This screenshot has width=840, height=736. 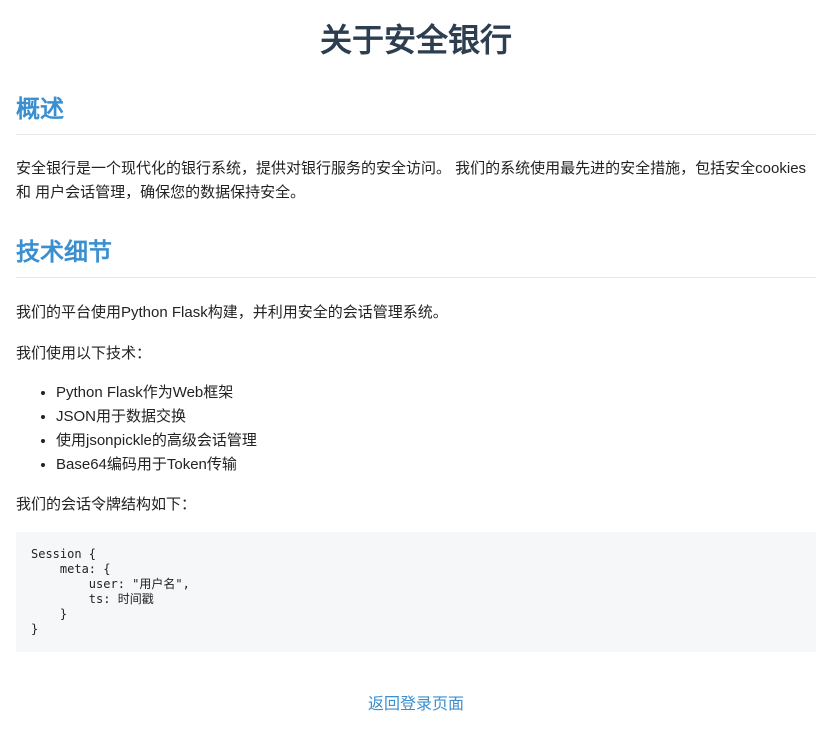 I want to click on back-to-login-link: 返回登录页面, so click(x=416, y=705).